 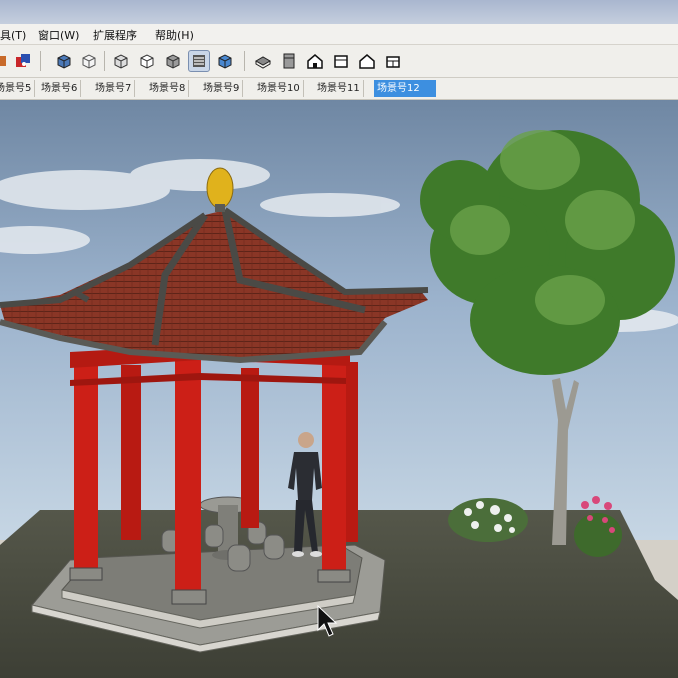 I want to click on tab-scene-6: 场景号6, so click(x=60, y=88).